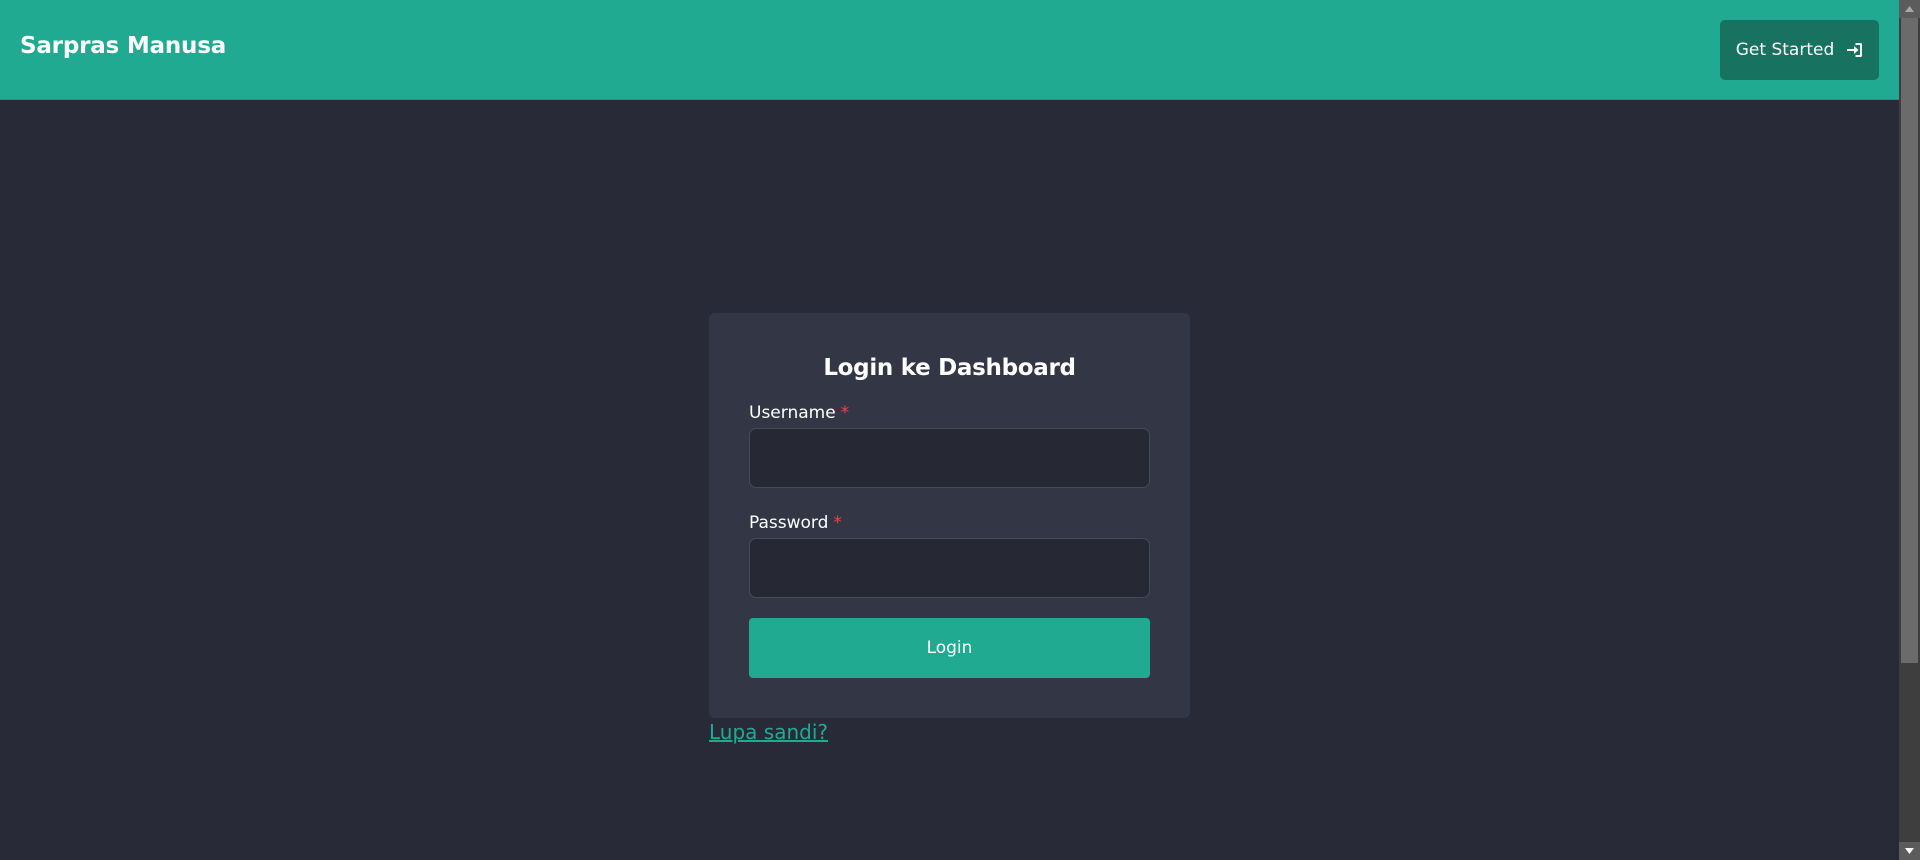 This screenshot has height=860, width=1920. I want to click on sign-in-icon, so click(1855, 50).